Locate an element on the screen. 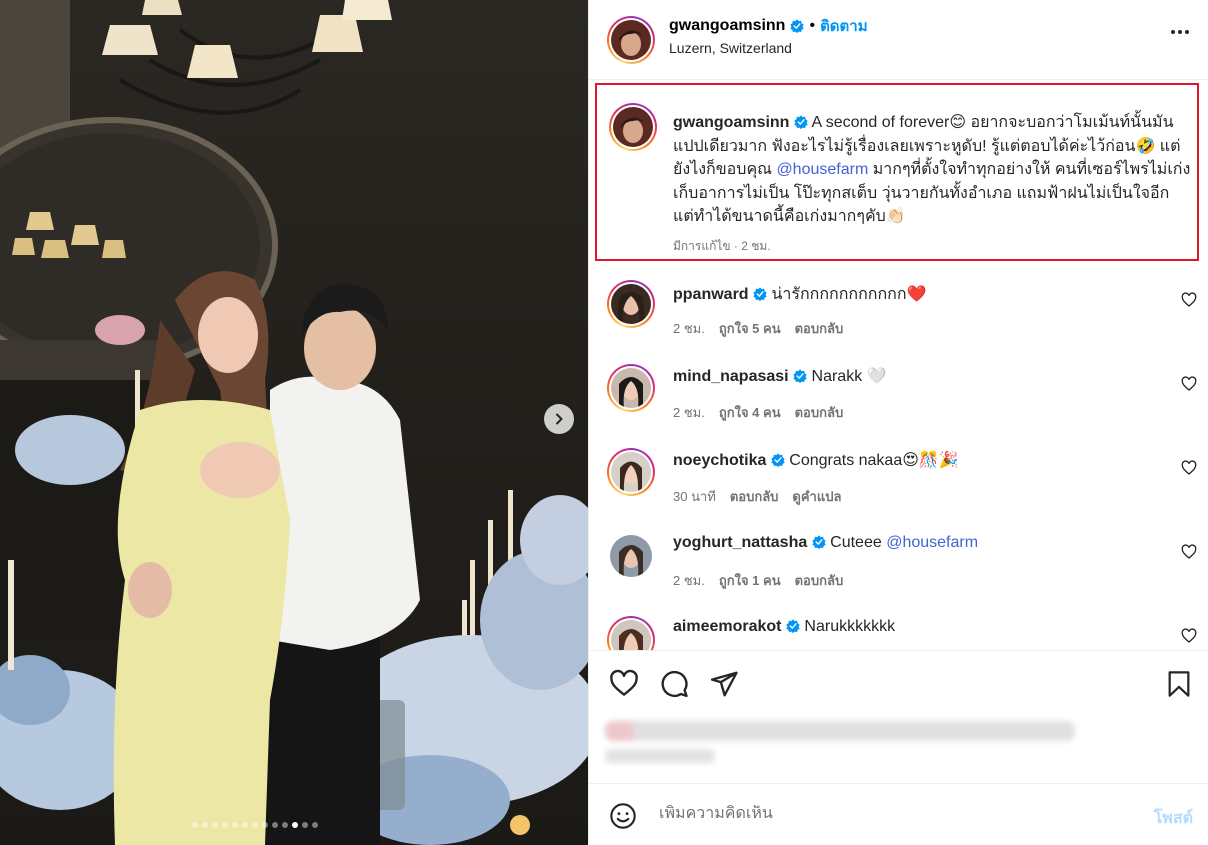 The image size is (1208, 845). next-photo-button is located at coordinates (559, 419).